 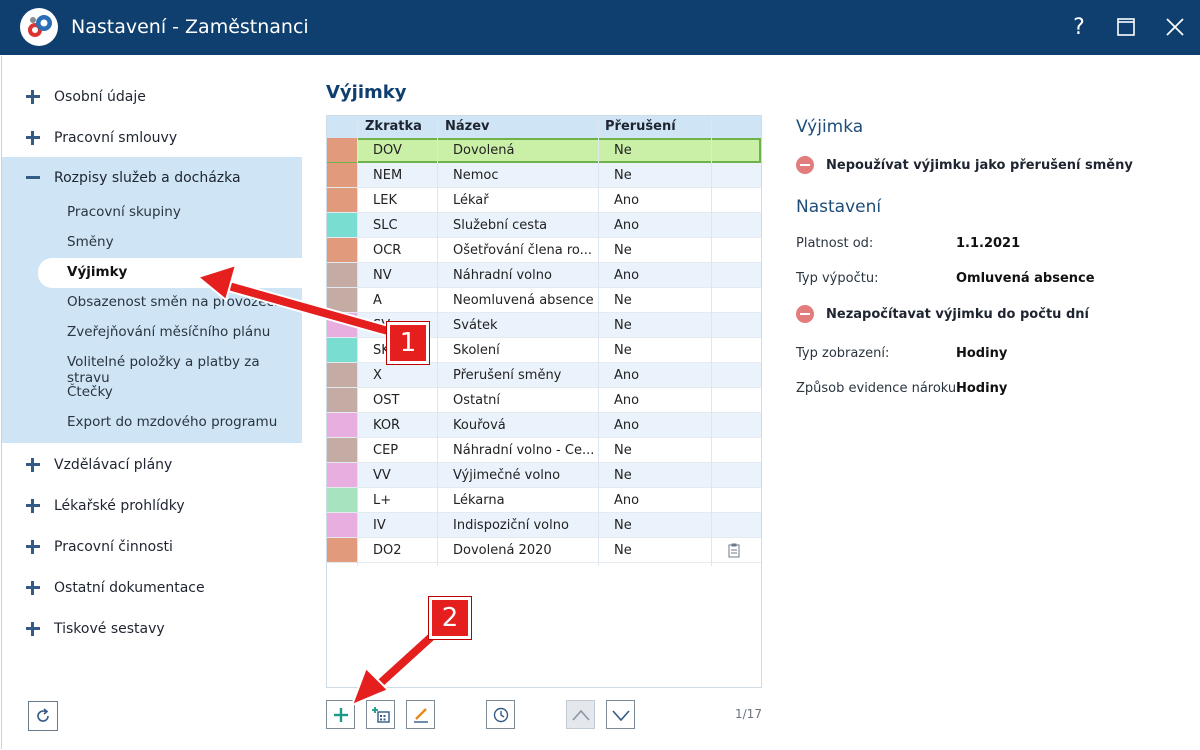 I want to click on table-row: IV Indispoziční volno Ne, so click(x=544, y=525).